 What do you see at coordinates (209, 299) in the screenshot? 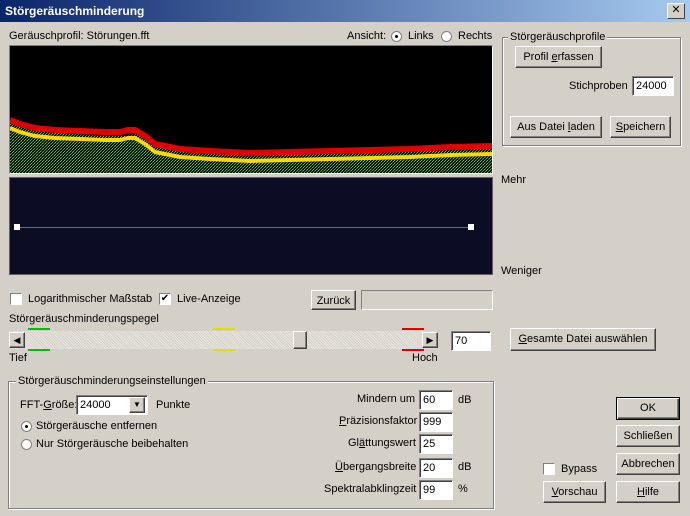
I see `live-view-label: Live-Anzeige` at bounding box center [209, 299].